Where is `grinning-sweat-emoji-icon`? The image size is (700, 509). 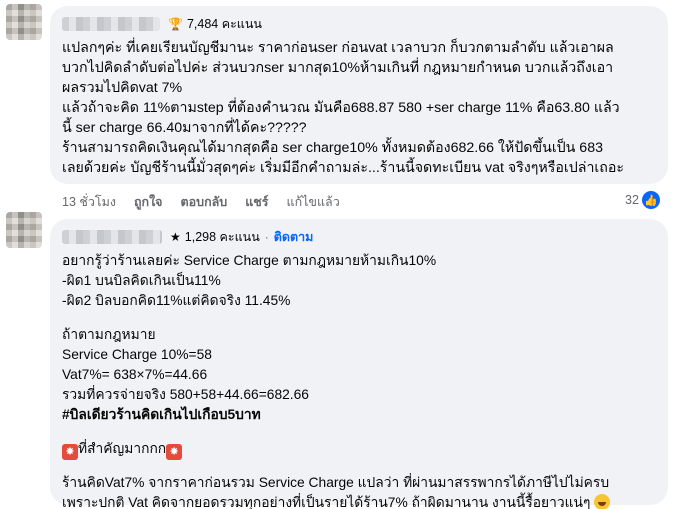 grinning-sweat-emoji-icon is located at coordinates (602, 501).